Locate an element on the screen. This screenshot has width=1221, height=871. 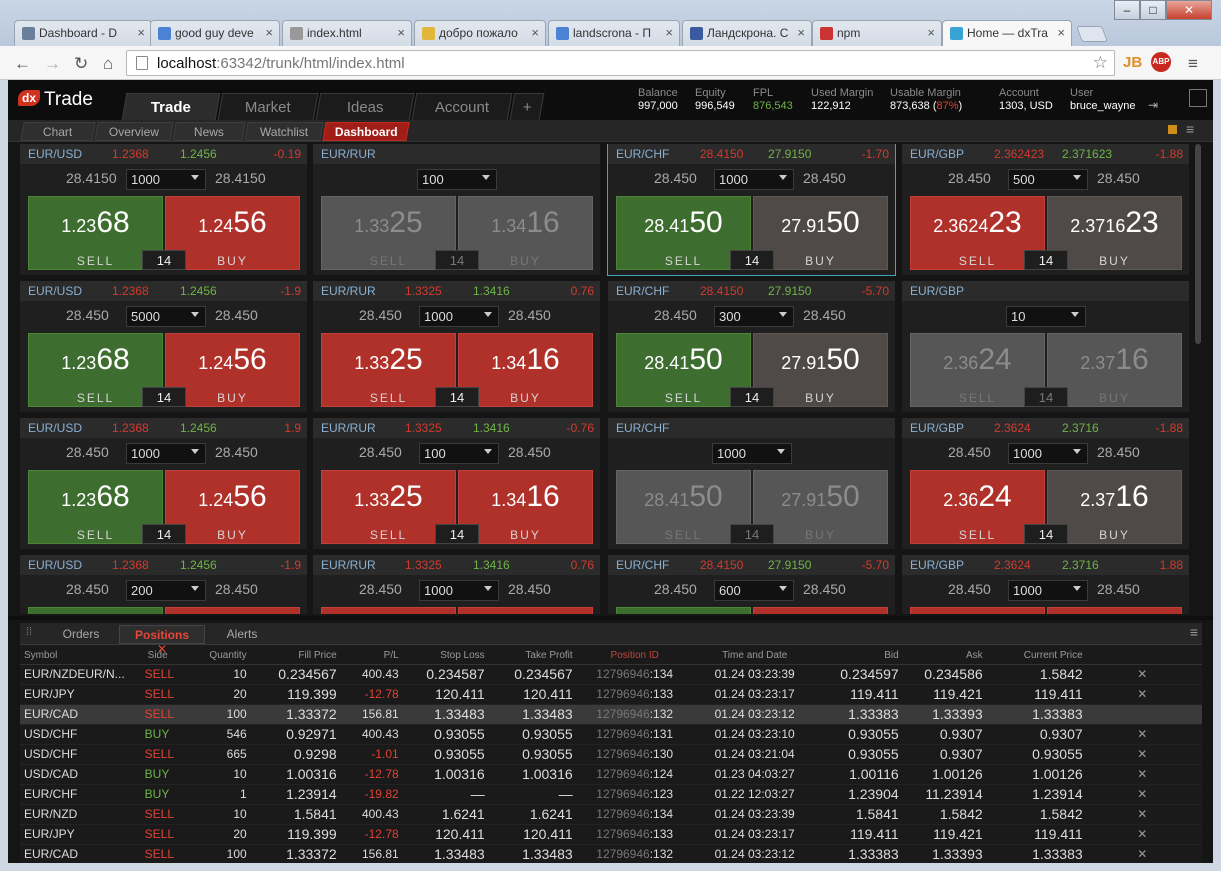
adblock-icon: ABP is located at coordinates (1161, 62).